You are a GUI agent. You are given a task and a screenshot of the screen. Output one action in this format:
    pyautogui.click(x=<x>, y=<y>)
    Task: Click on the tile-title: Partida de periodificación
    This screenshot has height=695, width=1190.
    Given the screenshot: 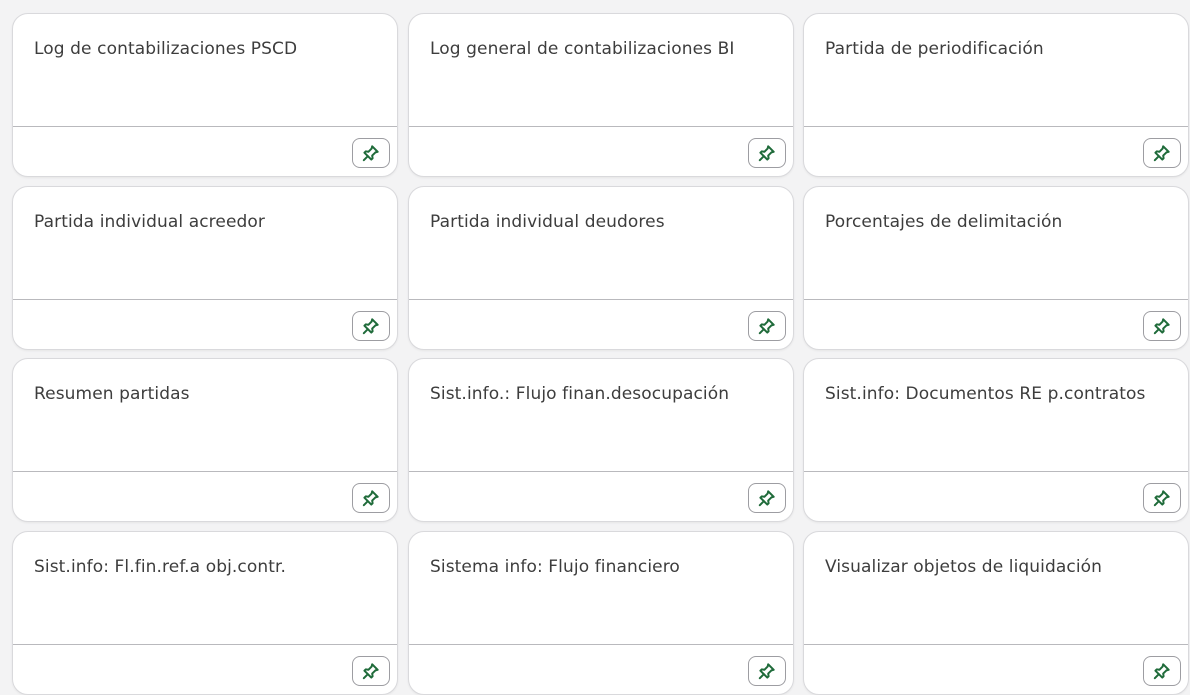 What is the action you would take?
    pyautogui.click(x=934, y=49)
    